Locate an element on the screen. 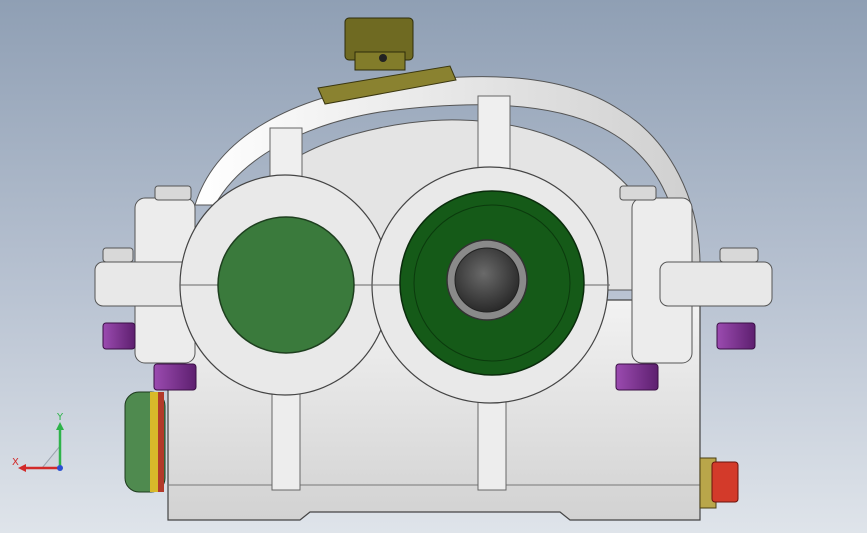 The height and width of the screenshot is (533, 867). y-axis-label: Y is located at coordinates (60, 417).